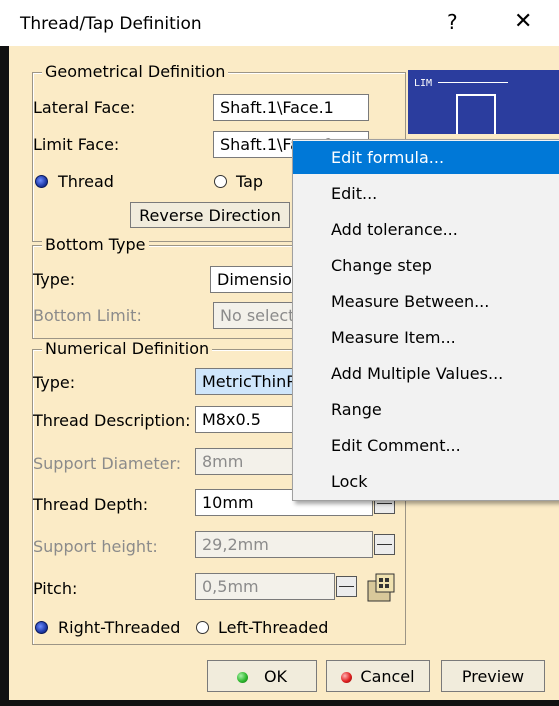 The height and width of the screenshot is (706, 559). What do you see at coordinates (426, 409) in the screenshot?
I see `menu-item-range: Range` at bounding box center [426, 409].